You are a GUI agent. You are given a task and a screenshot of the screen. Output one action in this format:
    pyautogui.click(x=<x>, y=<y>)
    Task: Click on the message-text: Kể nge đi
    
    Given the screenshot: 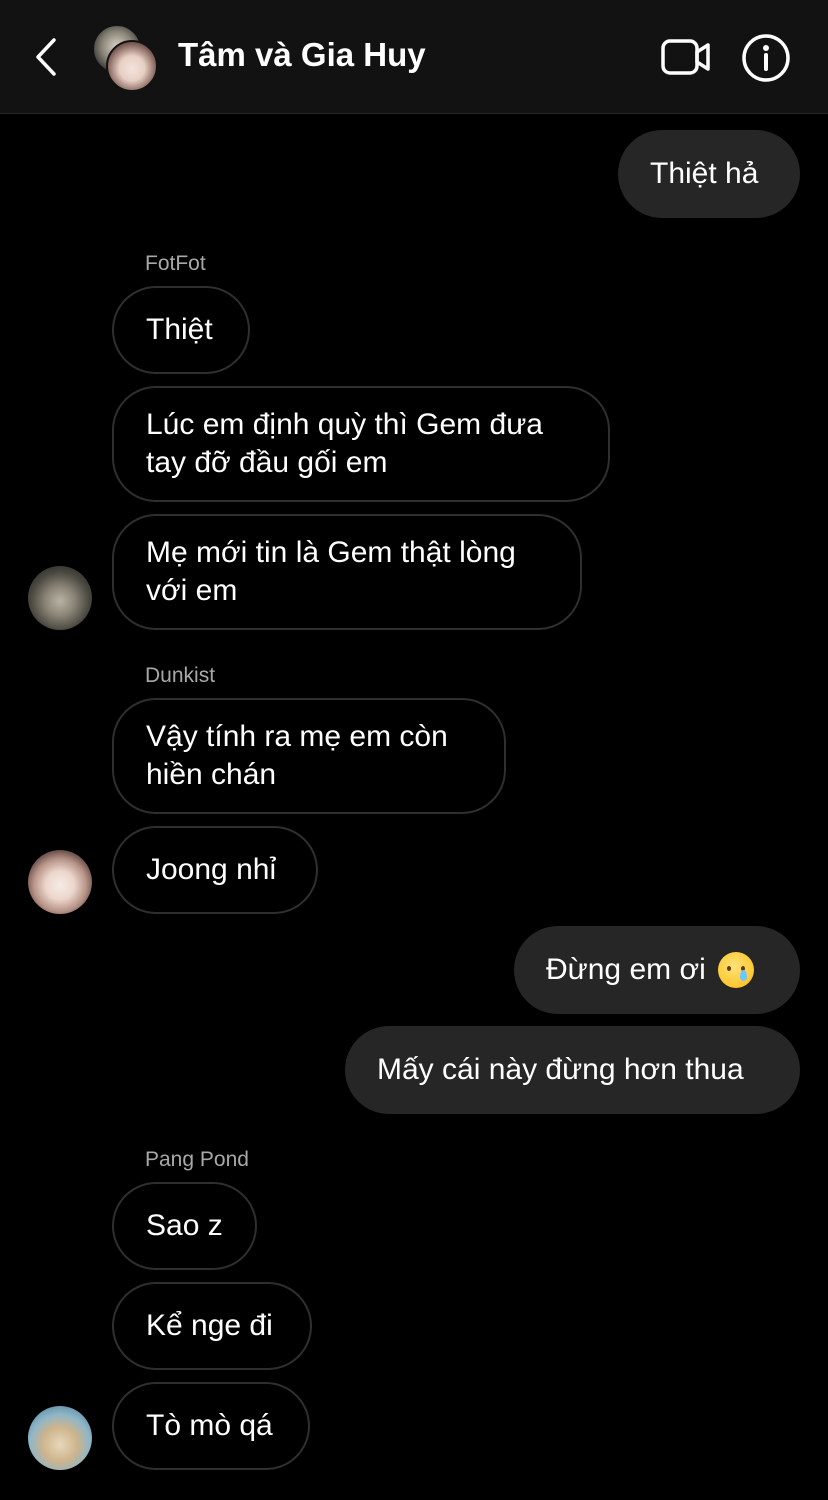 What is the action you would take?
    pyautogui.click(x=209, y=1325)
    